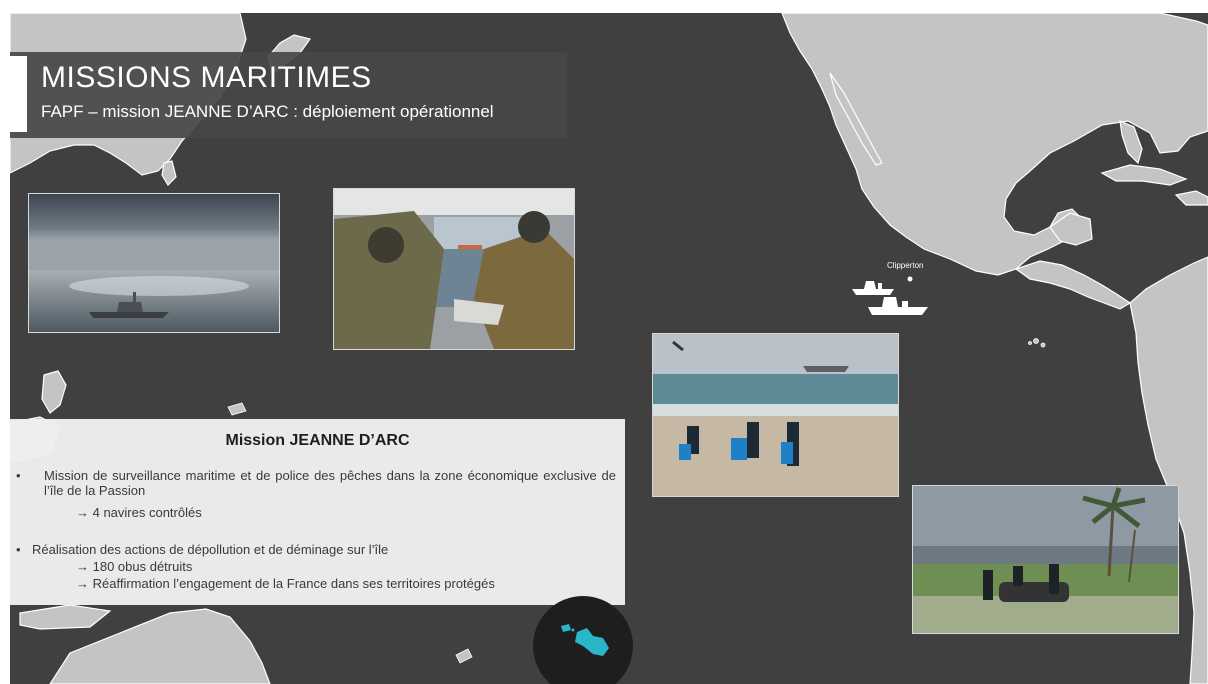 The width and height of the screenshot is (1208, 684). Describe the element at coordinates (206, 77) in the screenshot. I see `page-title: MISSIONS MARITIMES` at that location.